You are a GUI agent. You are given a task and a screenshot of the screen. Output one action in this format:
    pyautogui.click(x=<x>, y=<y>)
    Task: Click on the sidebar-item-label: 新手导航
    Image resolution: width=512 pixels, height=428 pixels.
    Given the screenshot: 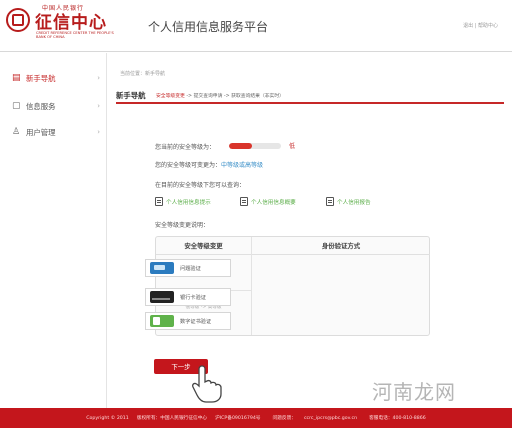 What is the action you would take?
    pyautogui.click(x=41, y=78)
    